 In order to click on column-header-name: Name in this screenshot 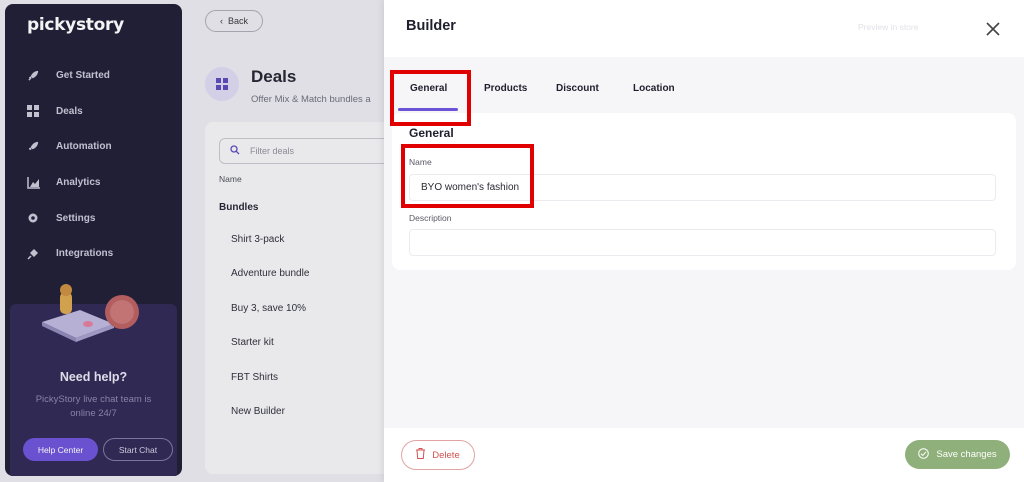, I will do `click(230, 179)`.